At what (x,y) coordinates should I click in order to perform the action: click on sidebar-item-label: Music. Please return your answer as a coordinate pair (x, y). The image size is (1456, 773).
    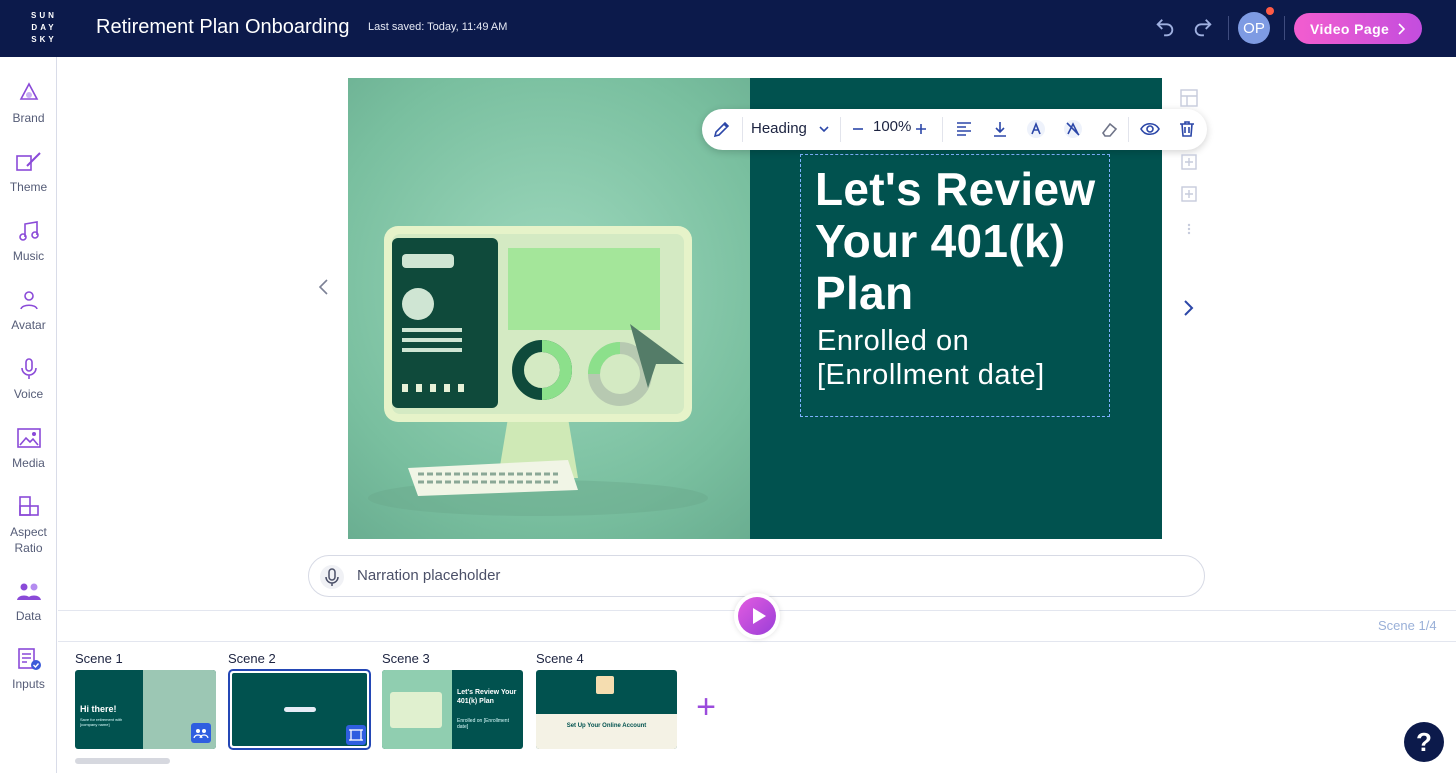
    Looking at the image, I should click on (28, 256).